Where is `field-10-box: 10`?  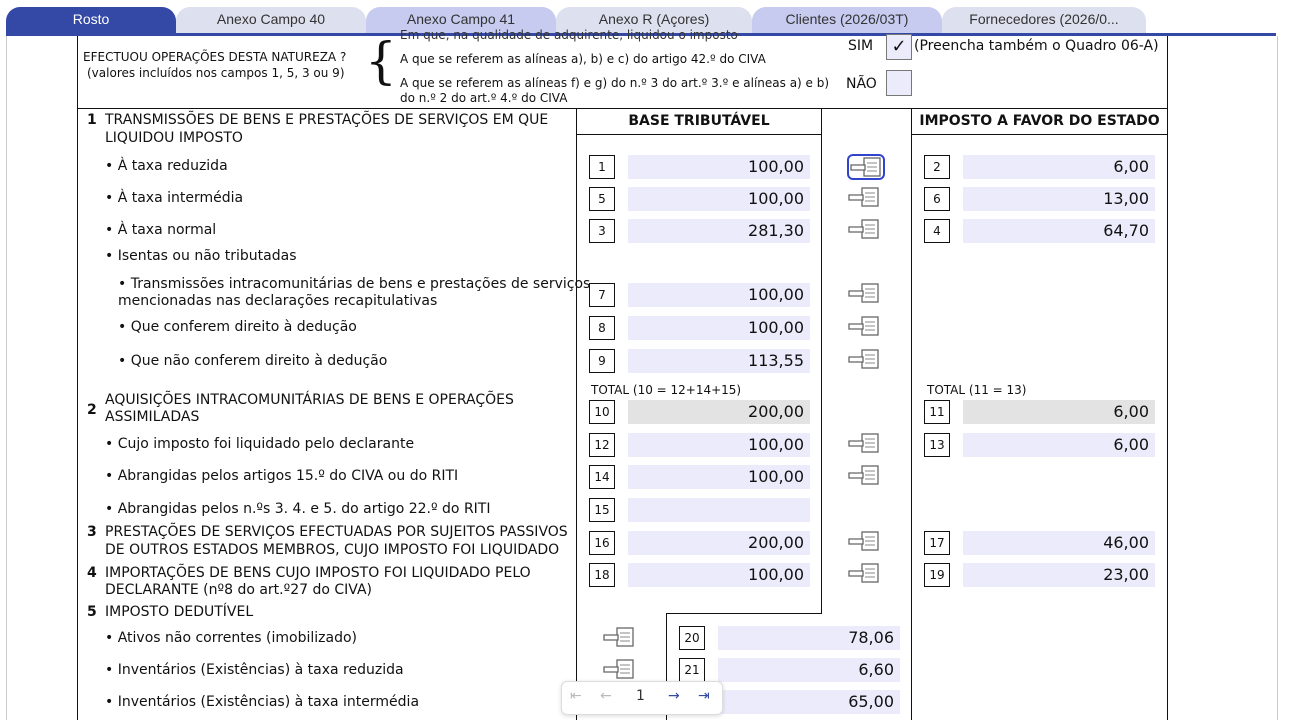 field-10-box: 10 is located at coordinates (602, 412).